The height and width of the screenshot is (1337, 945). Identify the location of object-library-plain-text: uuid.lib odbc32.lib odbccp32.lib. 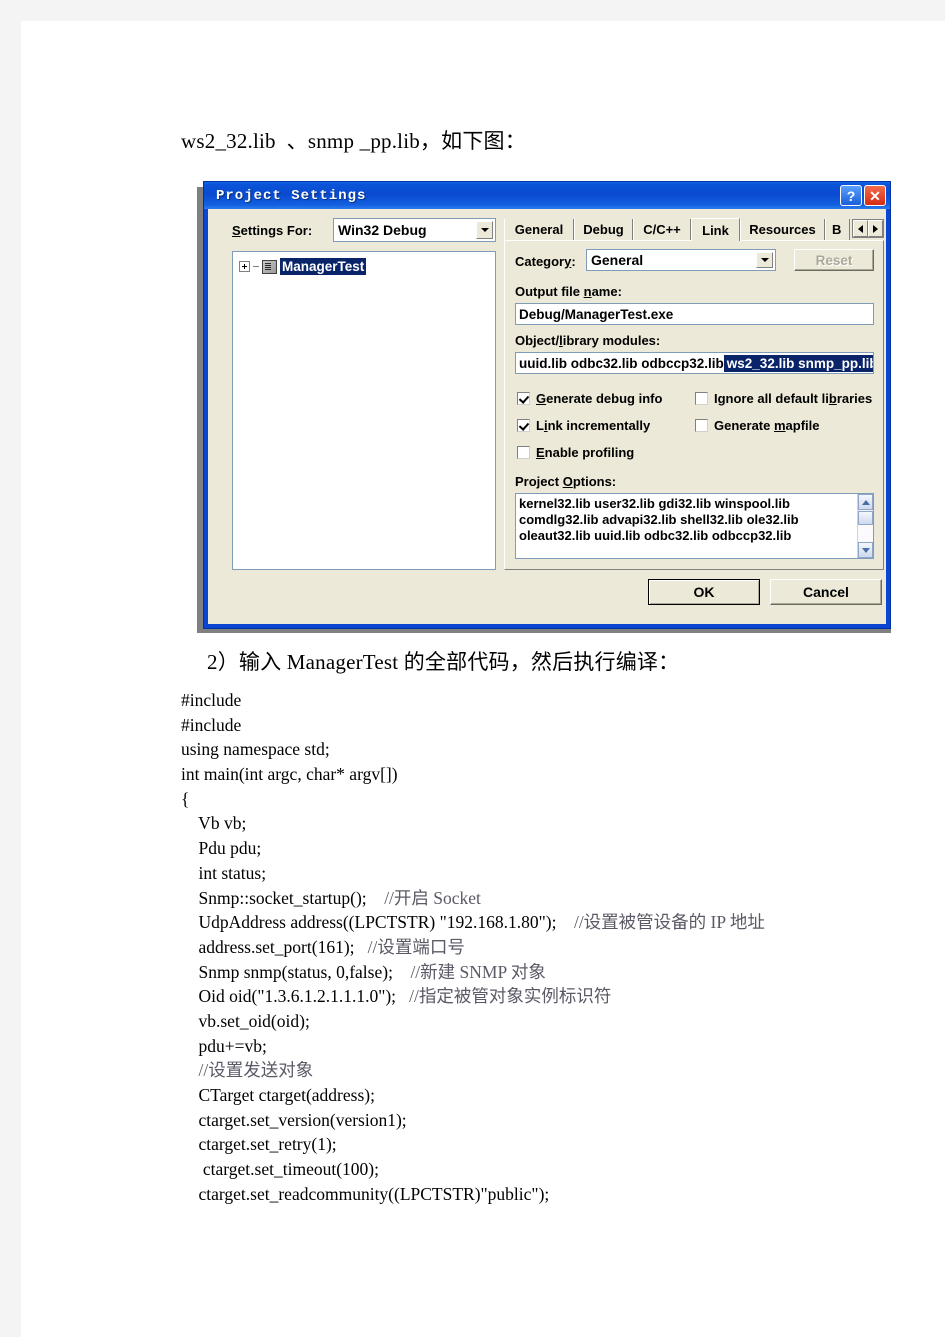
(621, 363).